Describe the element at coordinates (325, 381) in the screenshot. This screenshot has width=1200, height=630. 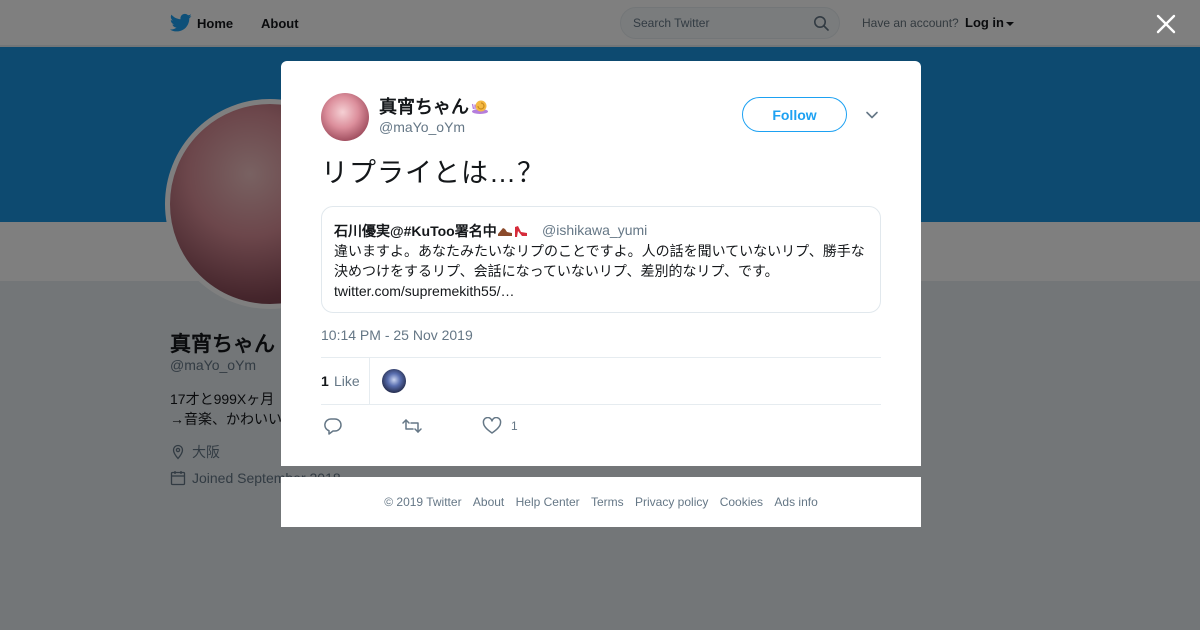
I see `likes-count: 1` at that location.